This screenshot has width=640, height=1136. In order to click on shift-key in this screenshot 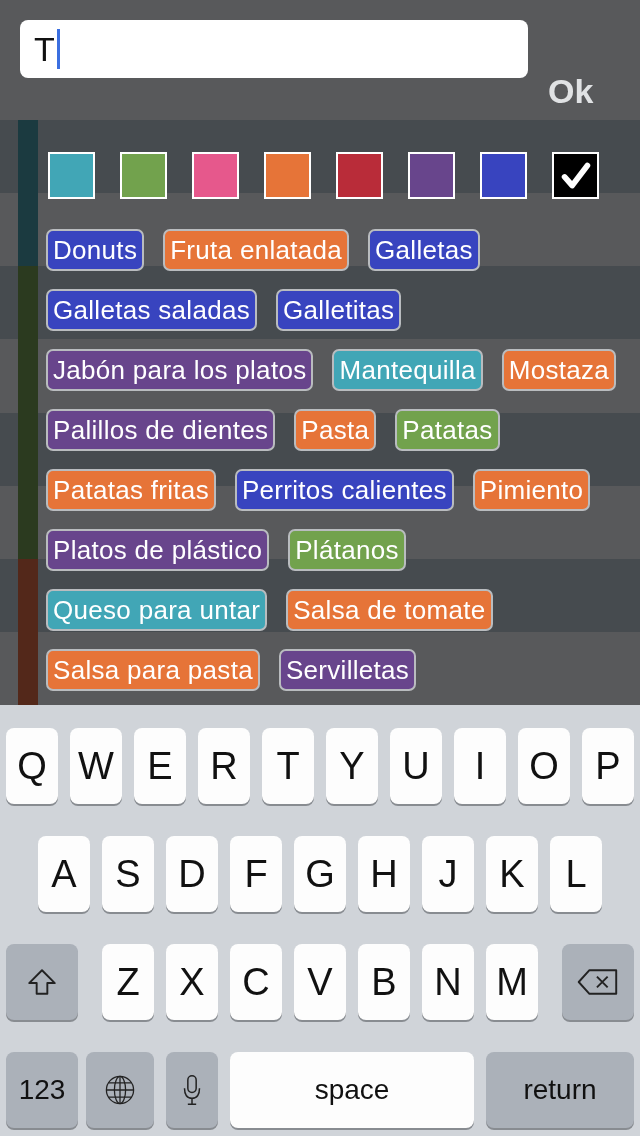, I will do `click(42, 982)`.